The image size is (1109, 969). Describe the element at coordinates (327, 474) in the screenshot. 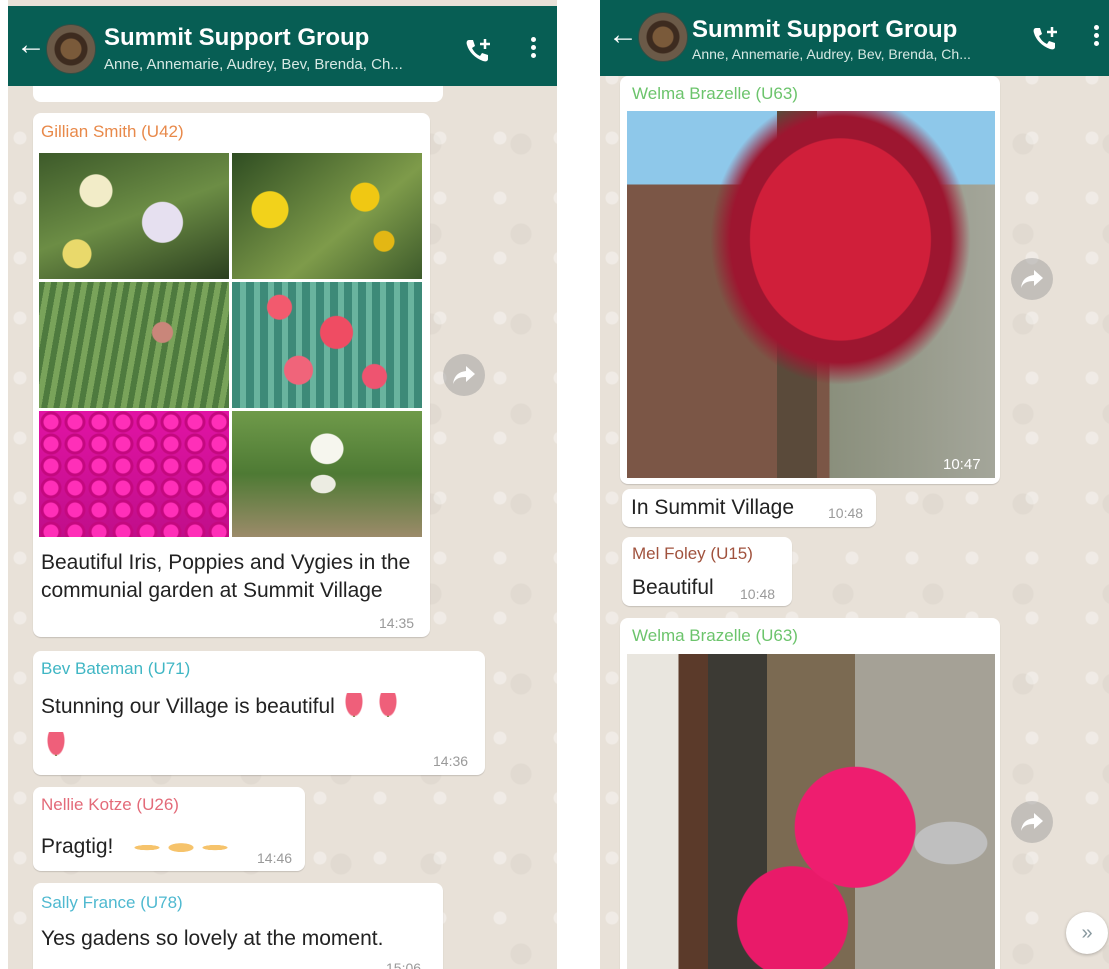

I see `photo-iris-white-single` at that location.